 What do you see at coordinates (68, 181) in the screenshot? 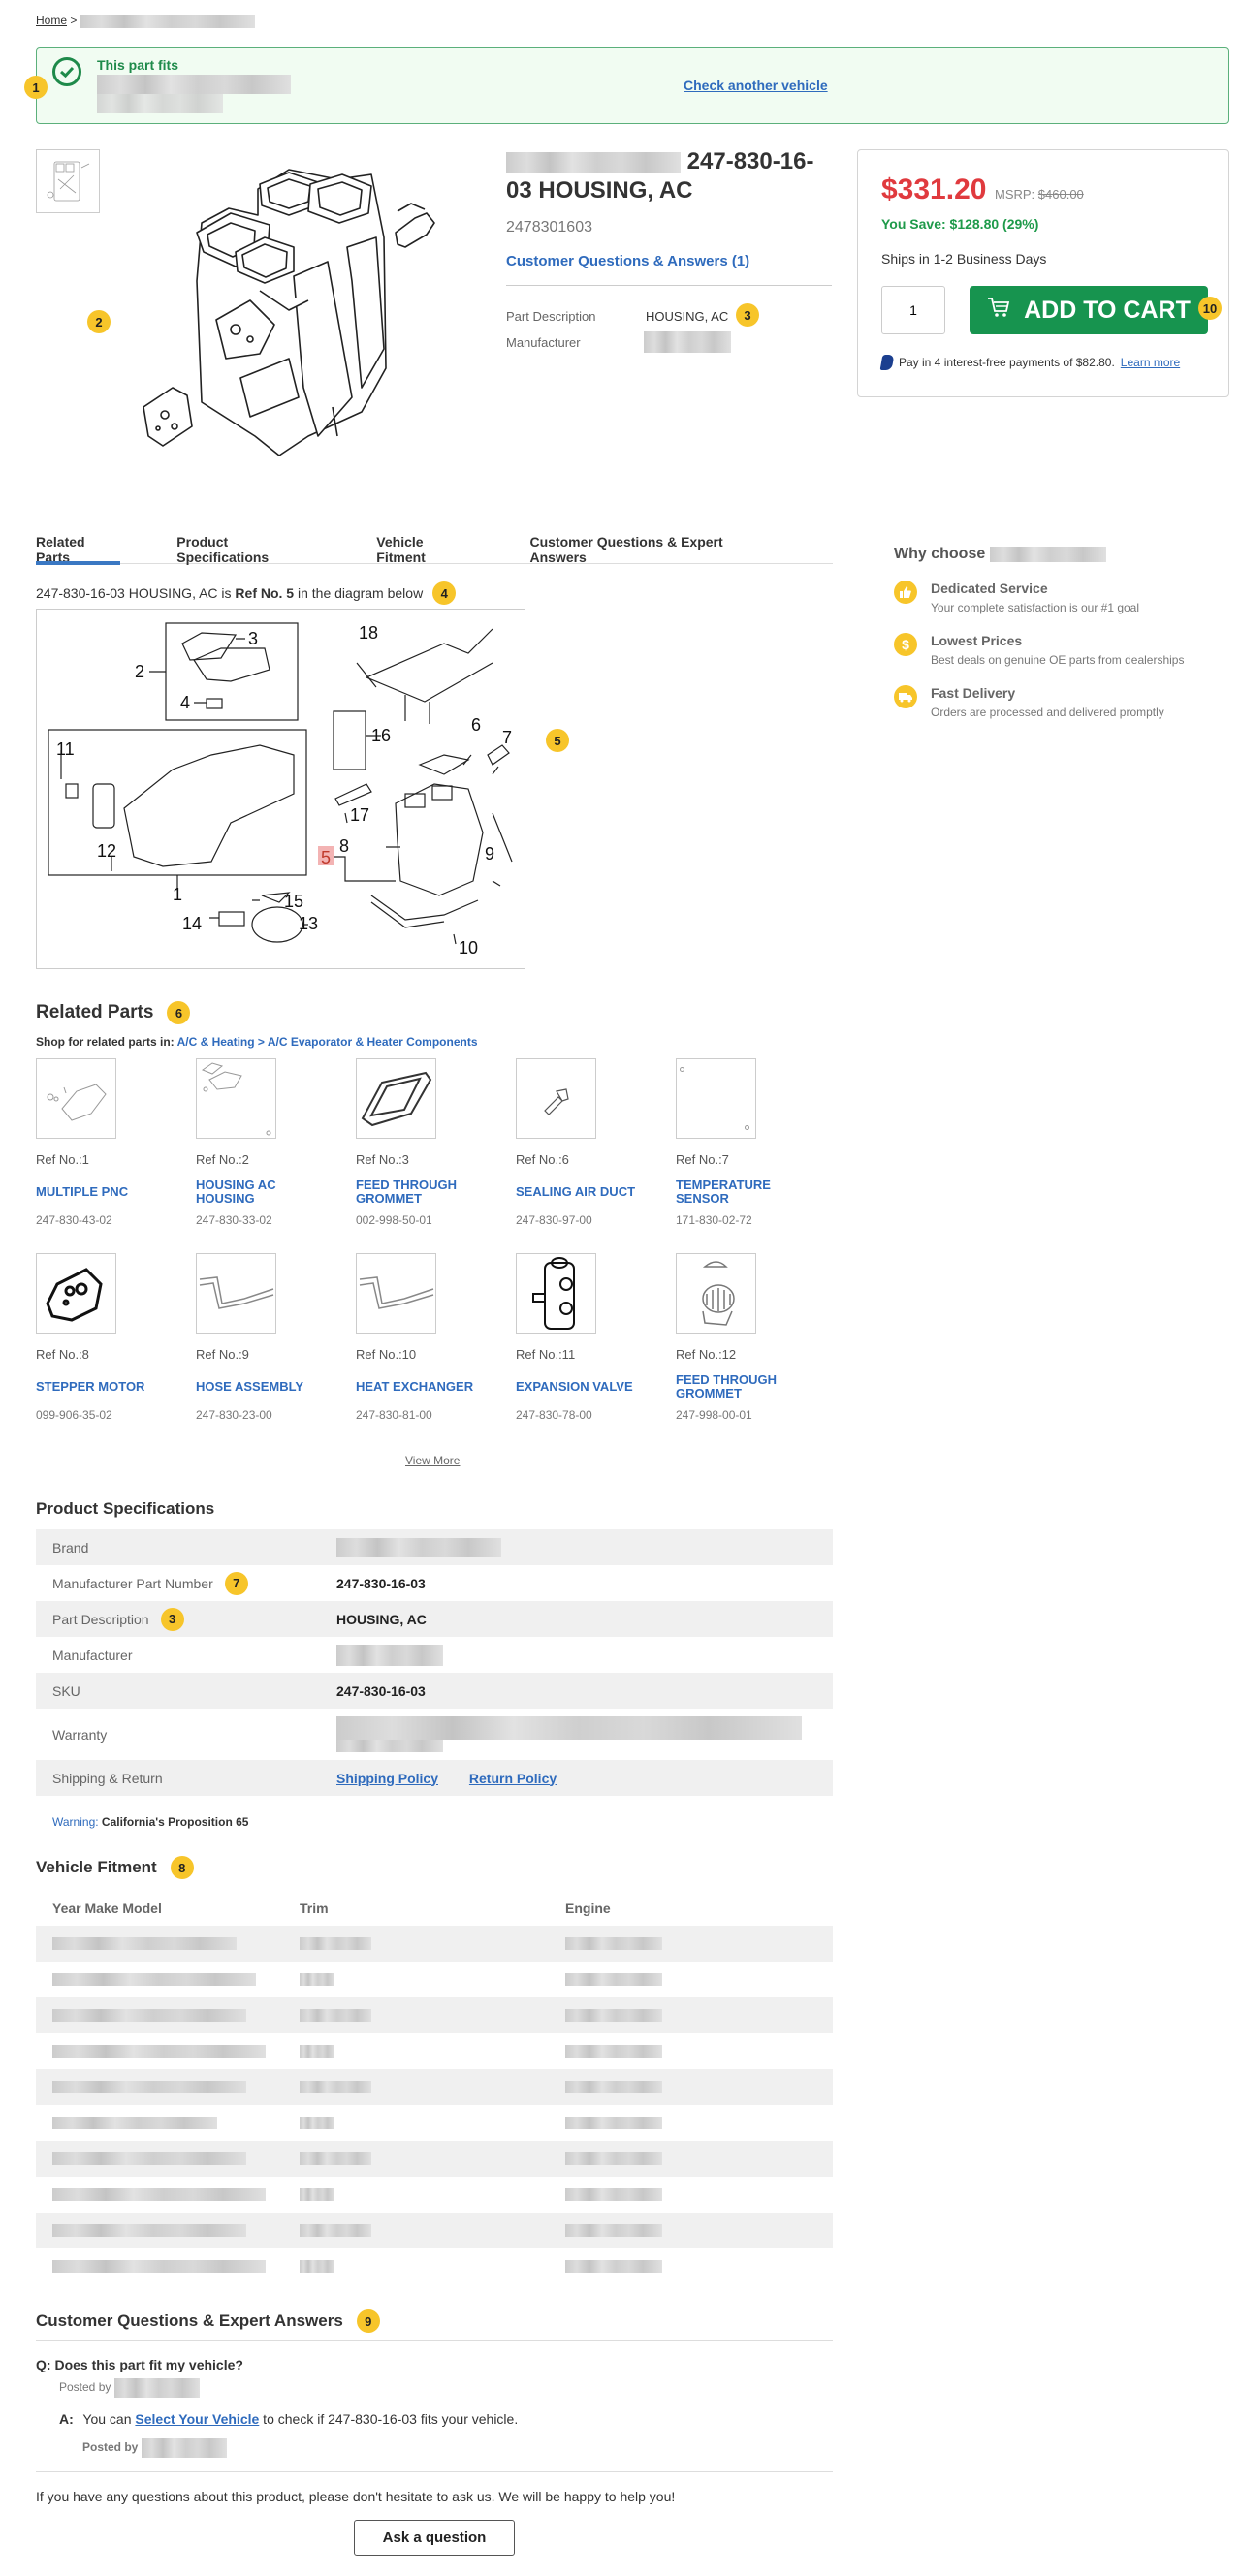
I see `product-thumbnail` at bounding box center [68, 181].